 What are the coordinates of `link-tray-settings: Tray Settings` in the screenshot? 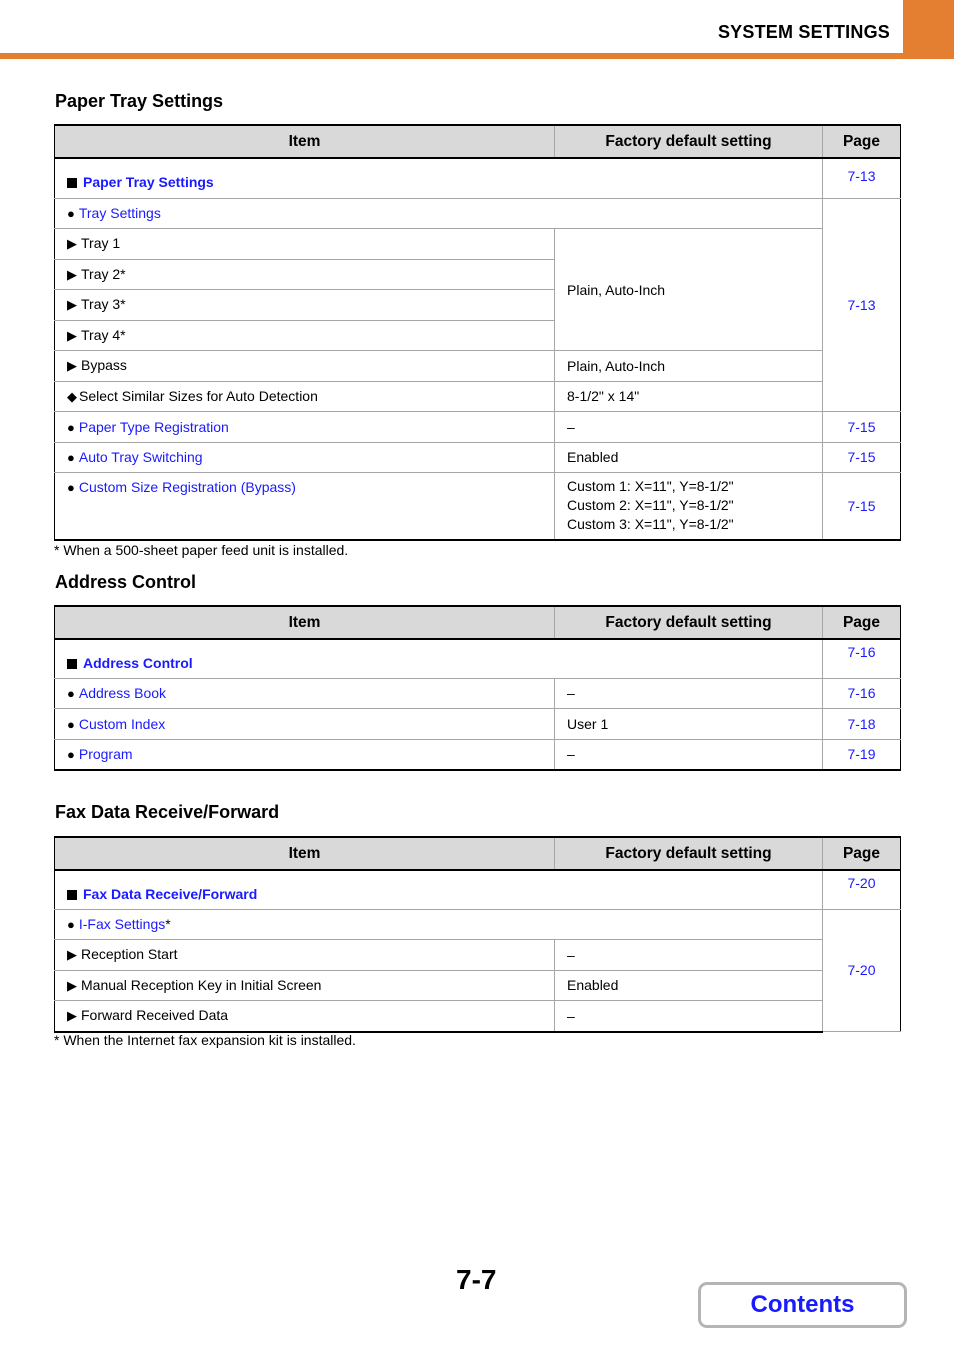 It's located at (120, 213).